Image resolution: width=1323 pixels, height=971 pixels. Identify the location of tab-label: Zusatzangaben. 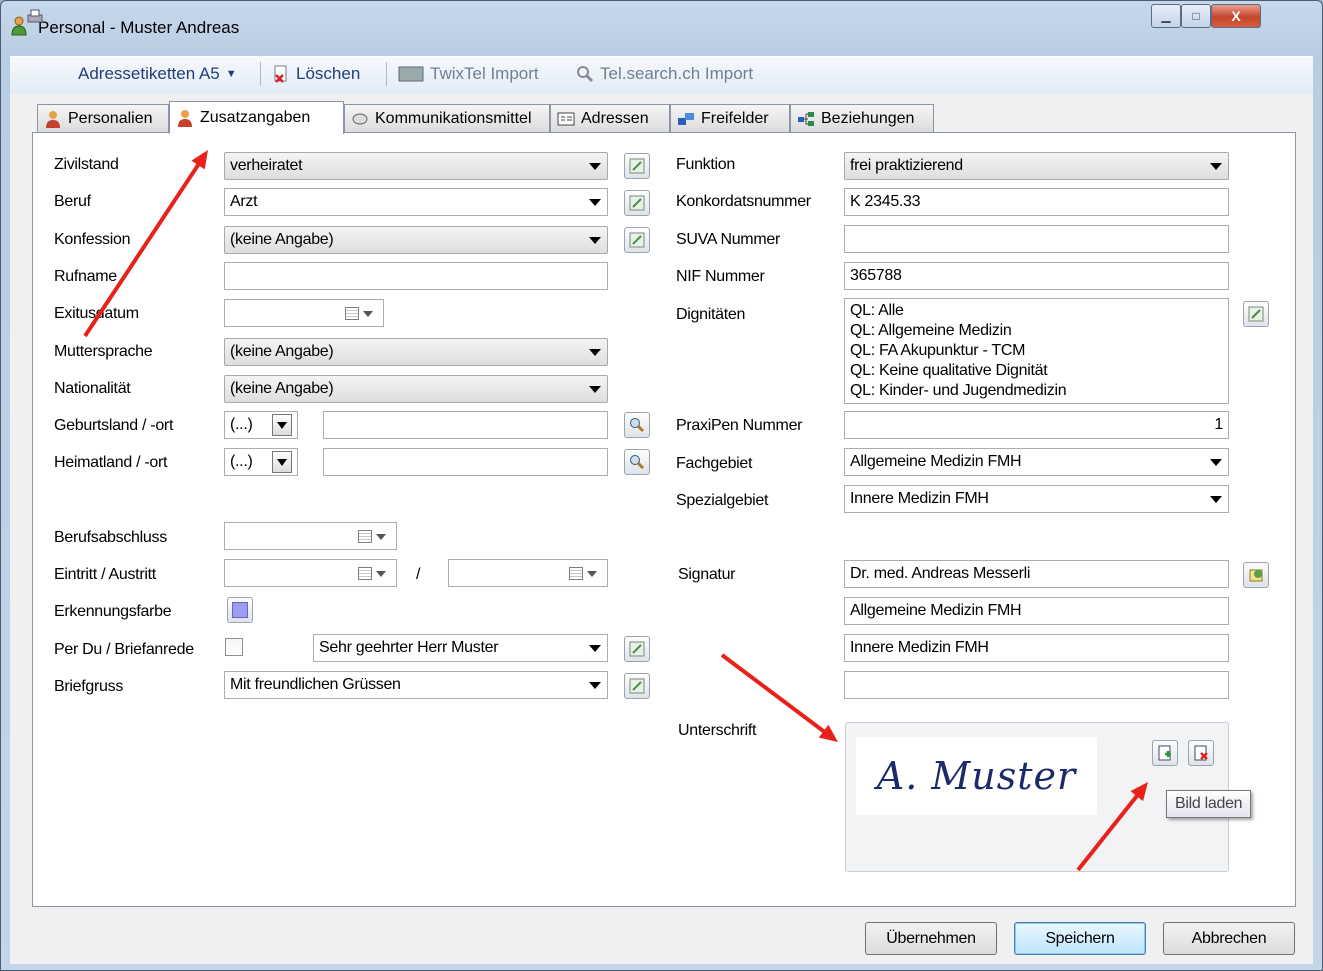
(255, 117).